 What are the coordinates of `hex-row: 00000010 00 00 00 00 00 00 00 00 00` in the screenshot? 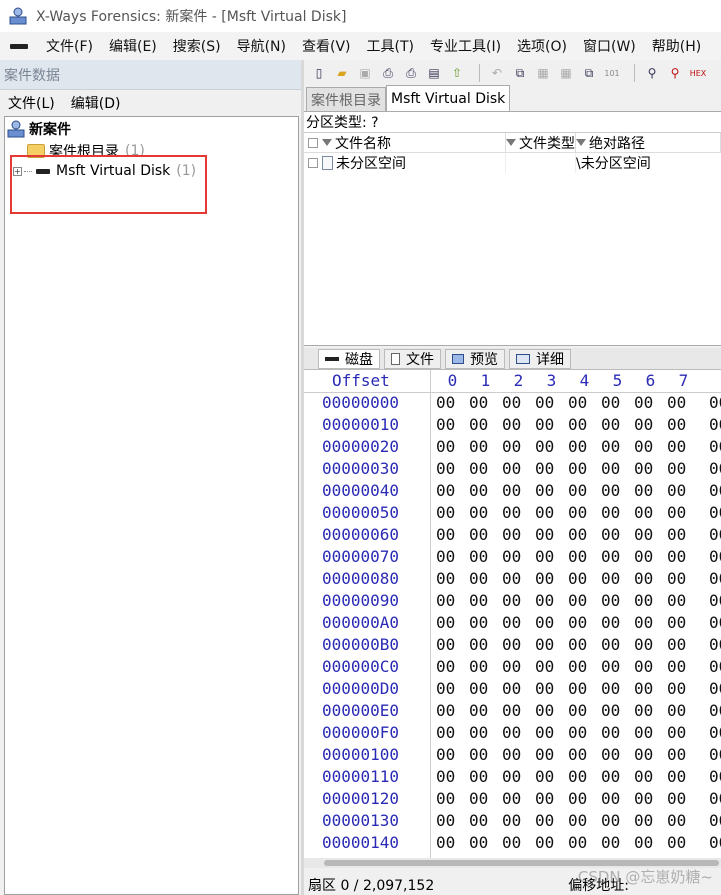 It's located at (512, 425).